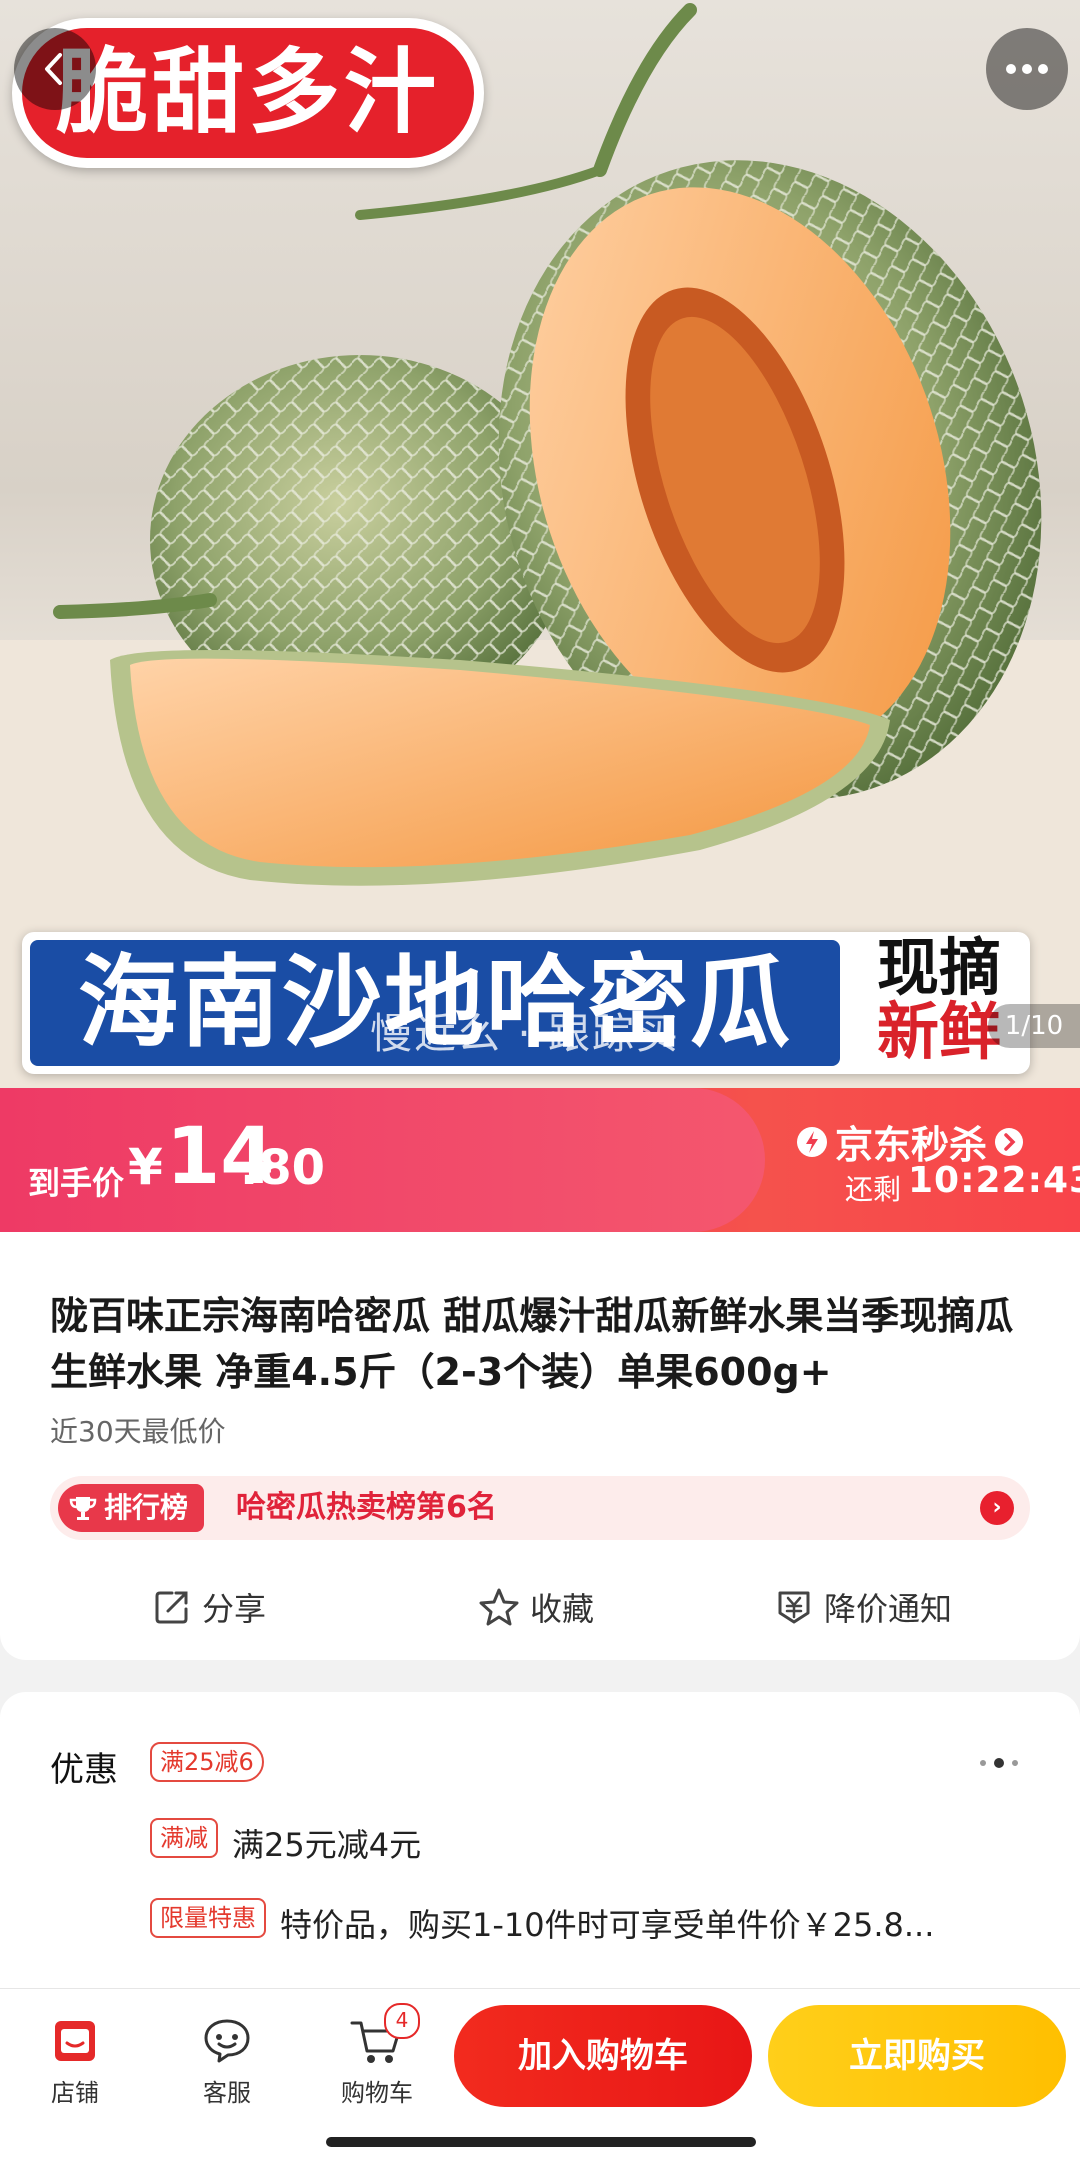  I want to click on home-indicator, so click(541, 2142).